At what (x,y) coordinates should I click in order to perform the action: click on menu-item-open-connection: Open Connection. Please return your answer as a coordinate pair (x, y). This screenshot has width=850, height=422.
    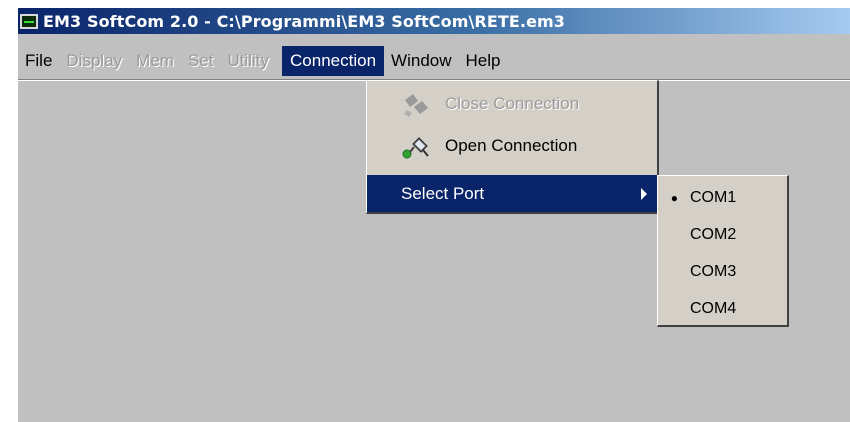
    Looking at the image, I should click on (512, 146).